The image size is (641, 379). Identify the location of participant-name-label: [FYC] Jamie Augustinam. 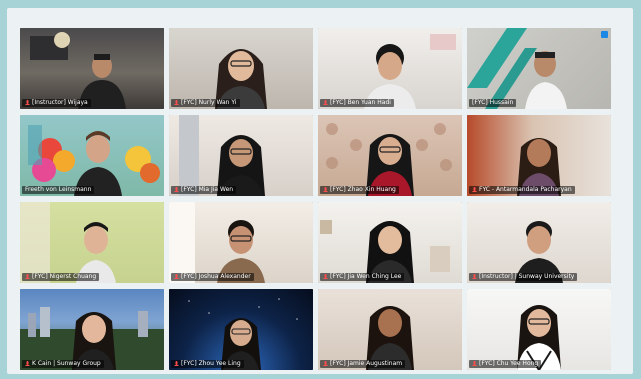
(363, 364).